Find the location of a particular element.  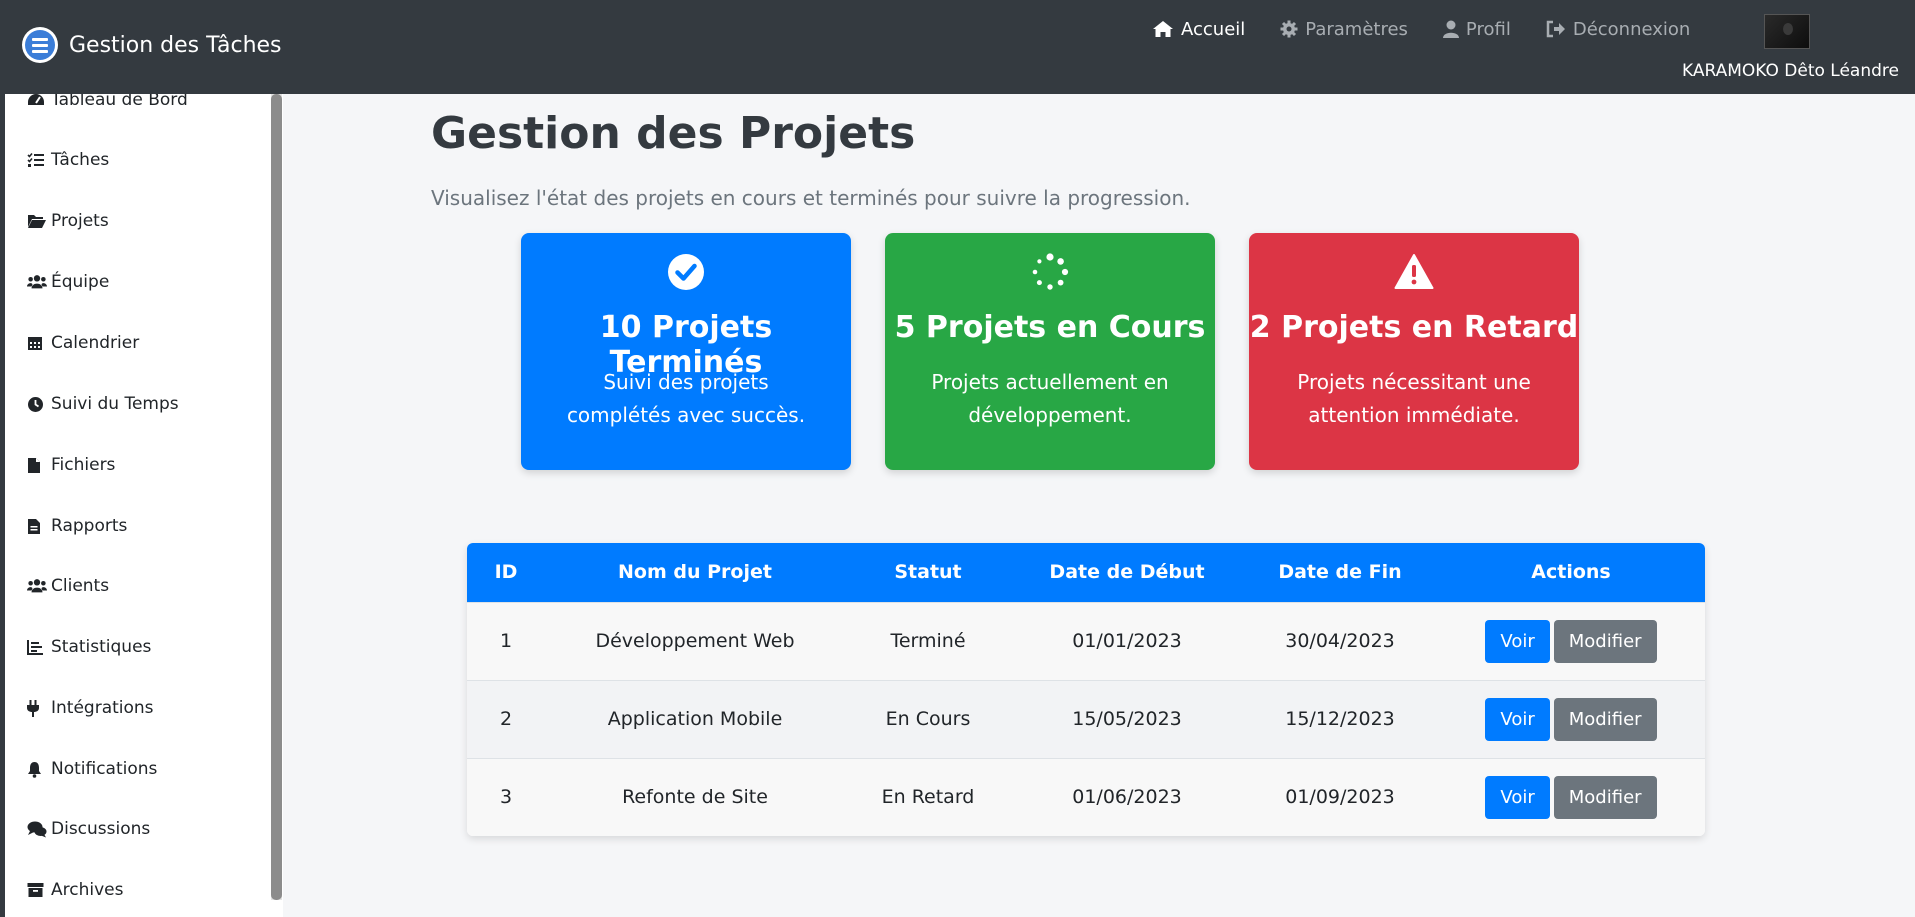

comments-icon is located at coordinates (37, 829).